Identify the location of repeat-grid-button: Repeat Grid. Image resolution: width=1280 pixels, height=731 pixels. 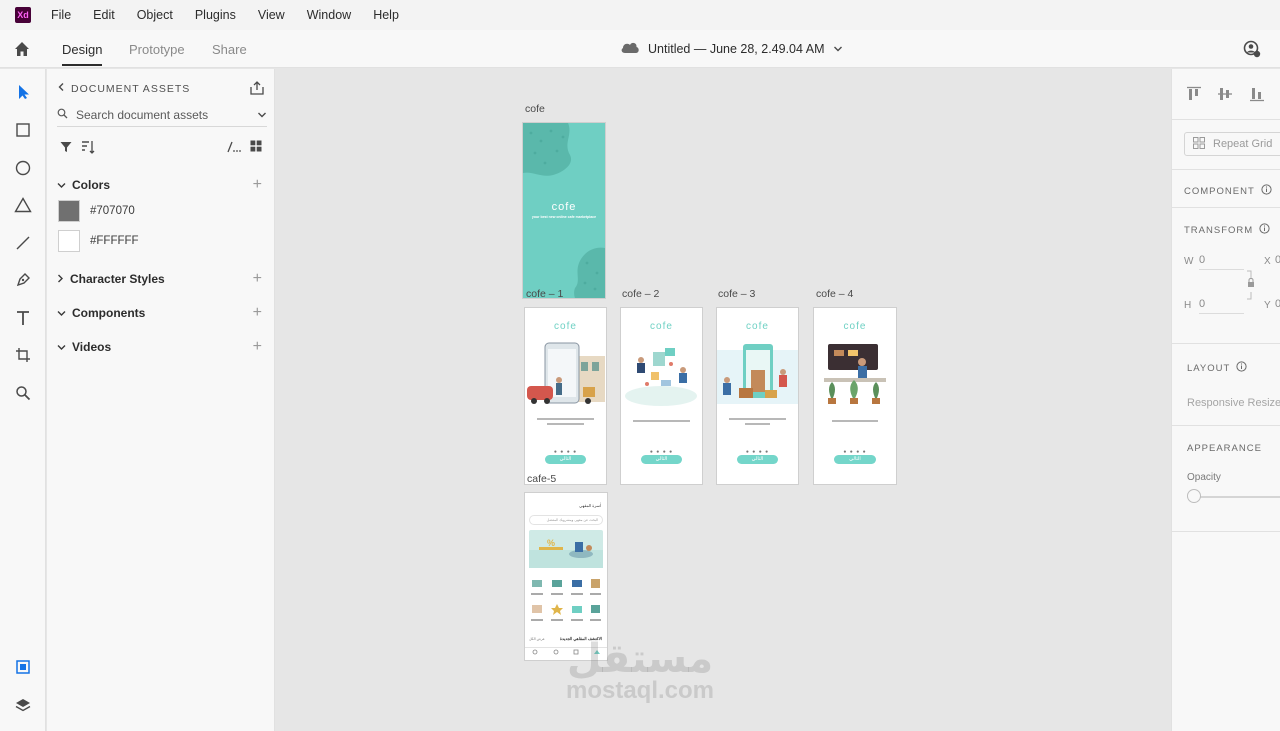
(1232, 144).